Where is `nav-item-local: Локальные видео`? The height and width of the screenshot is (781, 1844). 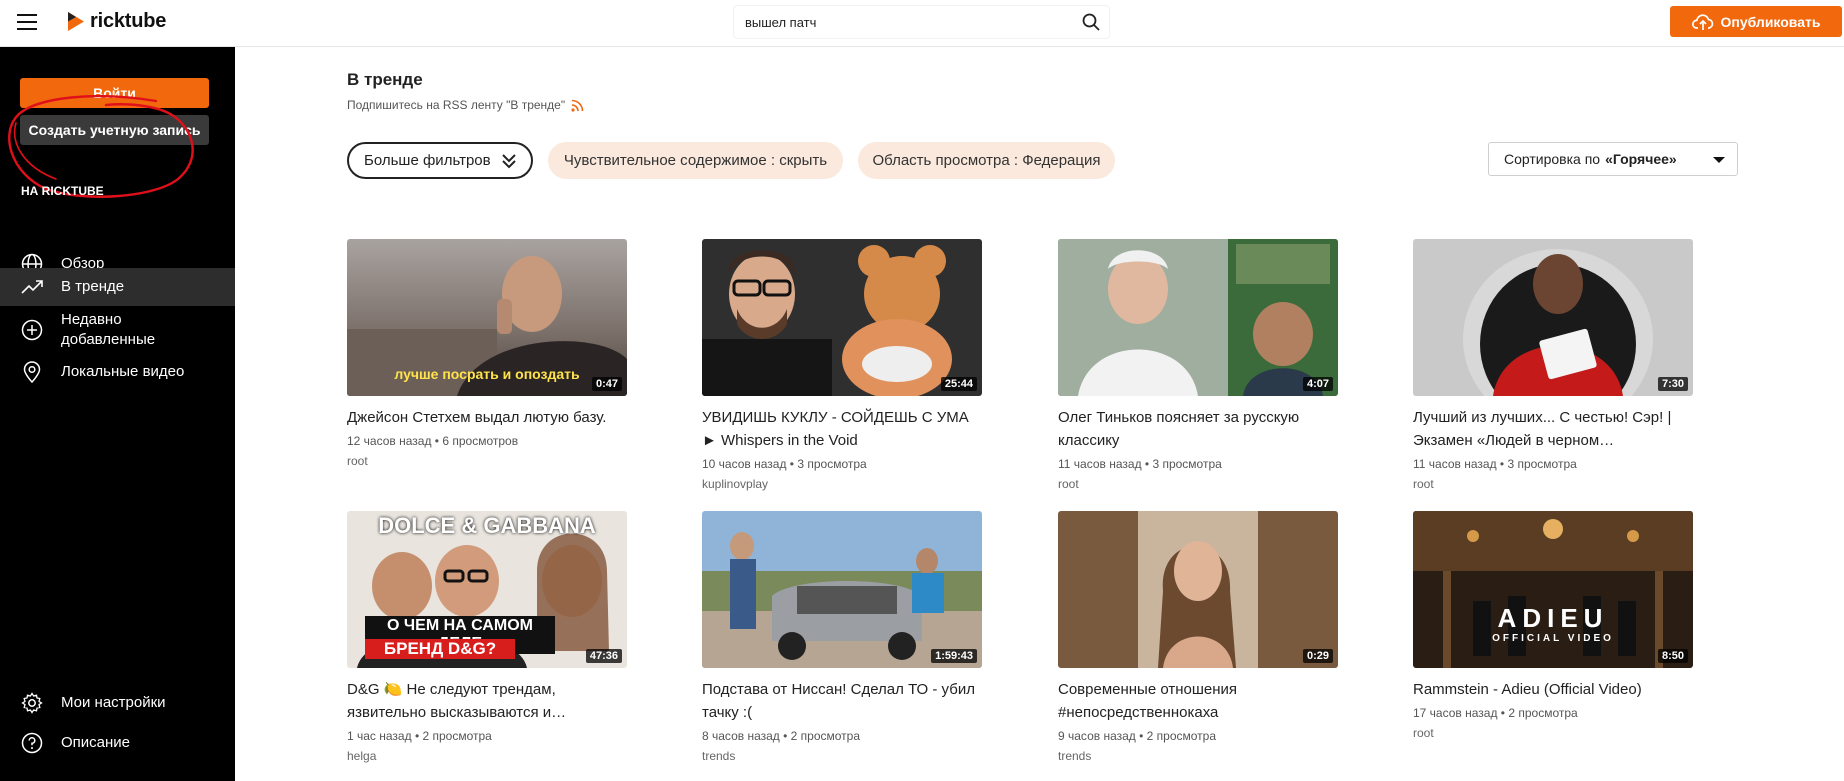
nav-item-local: Локальные видео is located at coordinates (117, 372).